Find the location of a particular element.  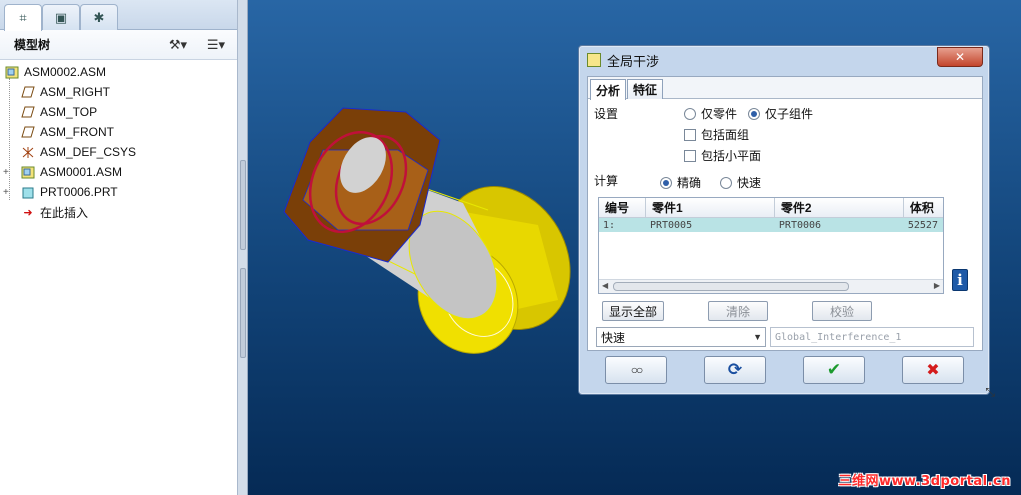

close-button: ✕ is located at coordinates (960, 57).